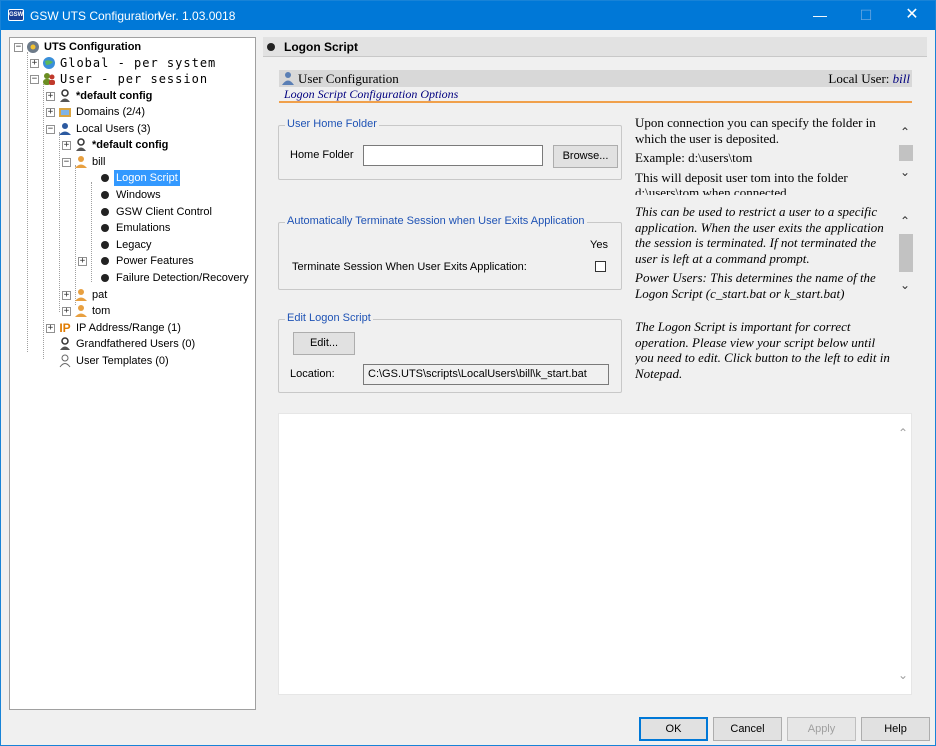  I want to click on tree-item-user-templates: User Templates (0), so click(148, 361).